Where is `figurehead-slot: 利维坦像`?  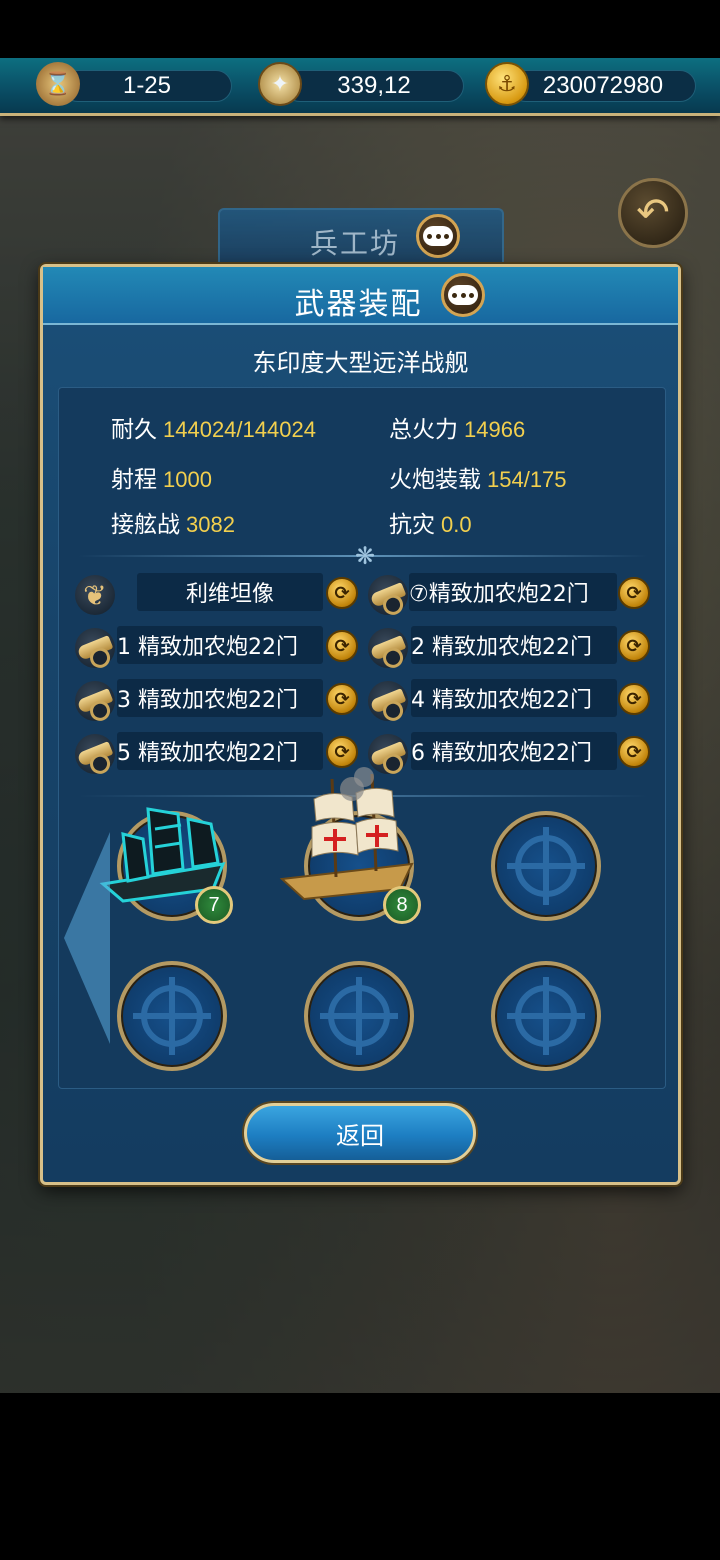
figurehead-slot: 利维坦像 is located at coordinates (230, 592).